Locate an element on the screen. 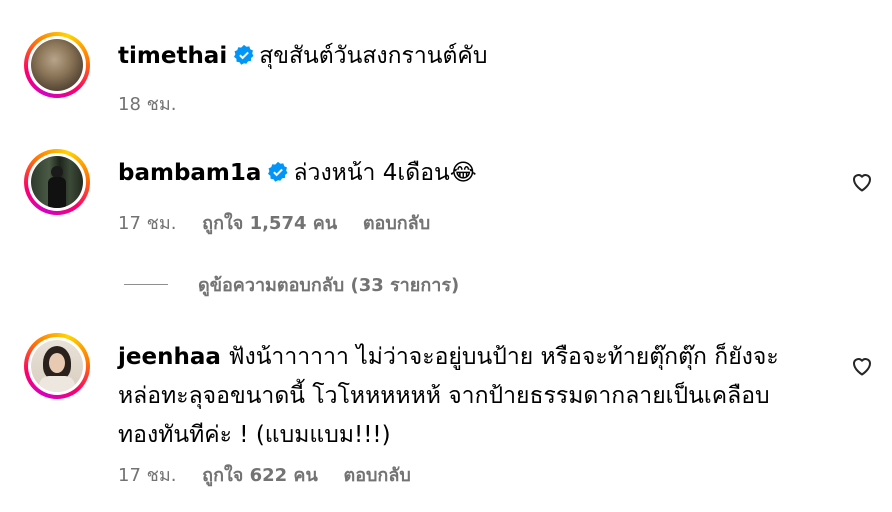 Image resolution: width=892 pixels, height=512 pixels. comment-timethai: timethai สุขสันต์วันสงกรานต์คับ is located at coordinates (470, 56).